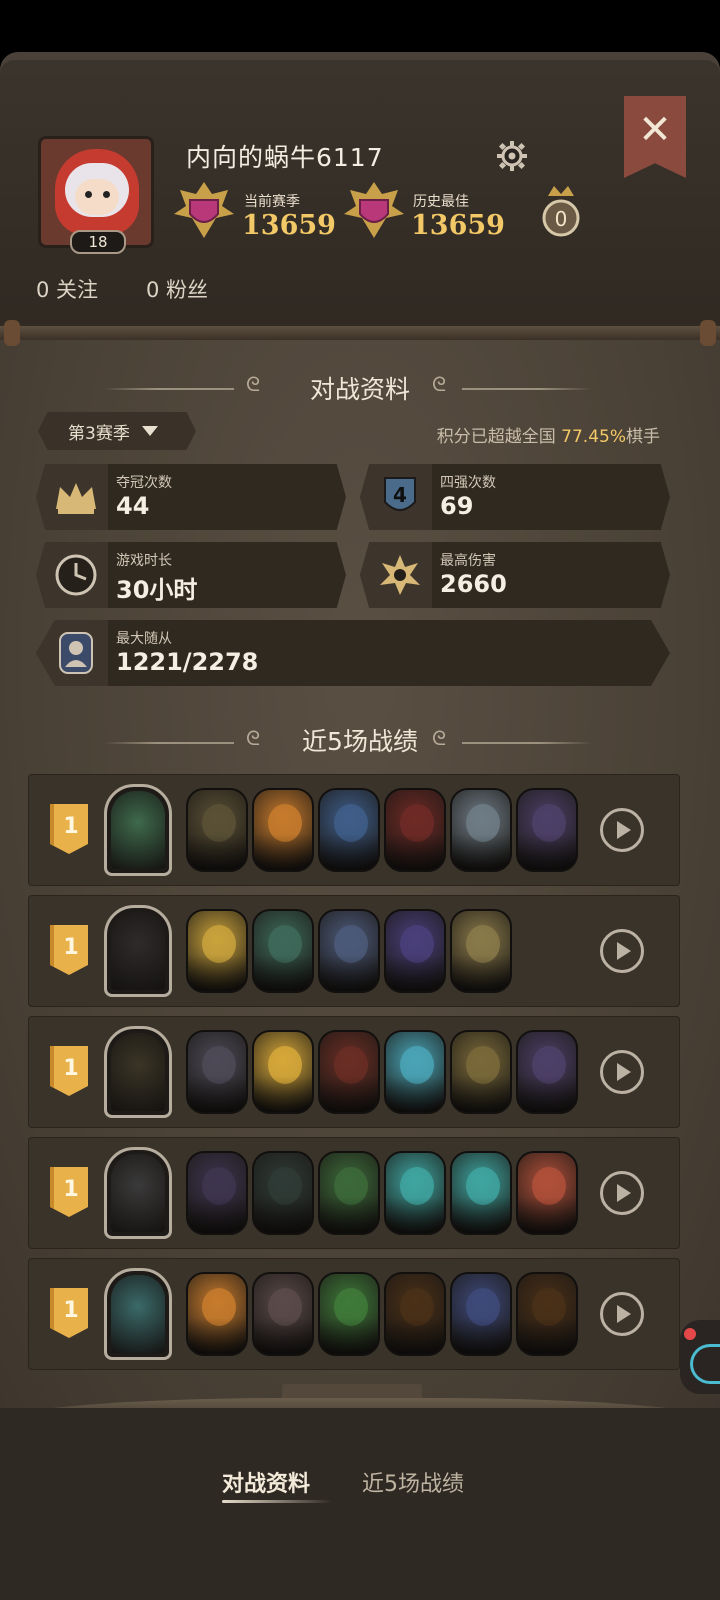 This screenshot has width=720, height=1600. Describe the element at coordinates (708, 333) in the screenshot. I see `scroll-rod-cap-right` at that location.